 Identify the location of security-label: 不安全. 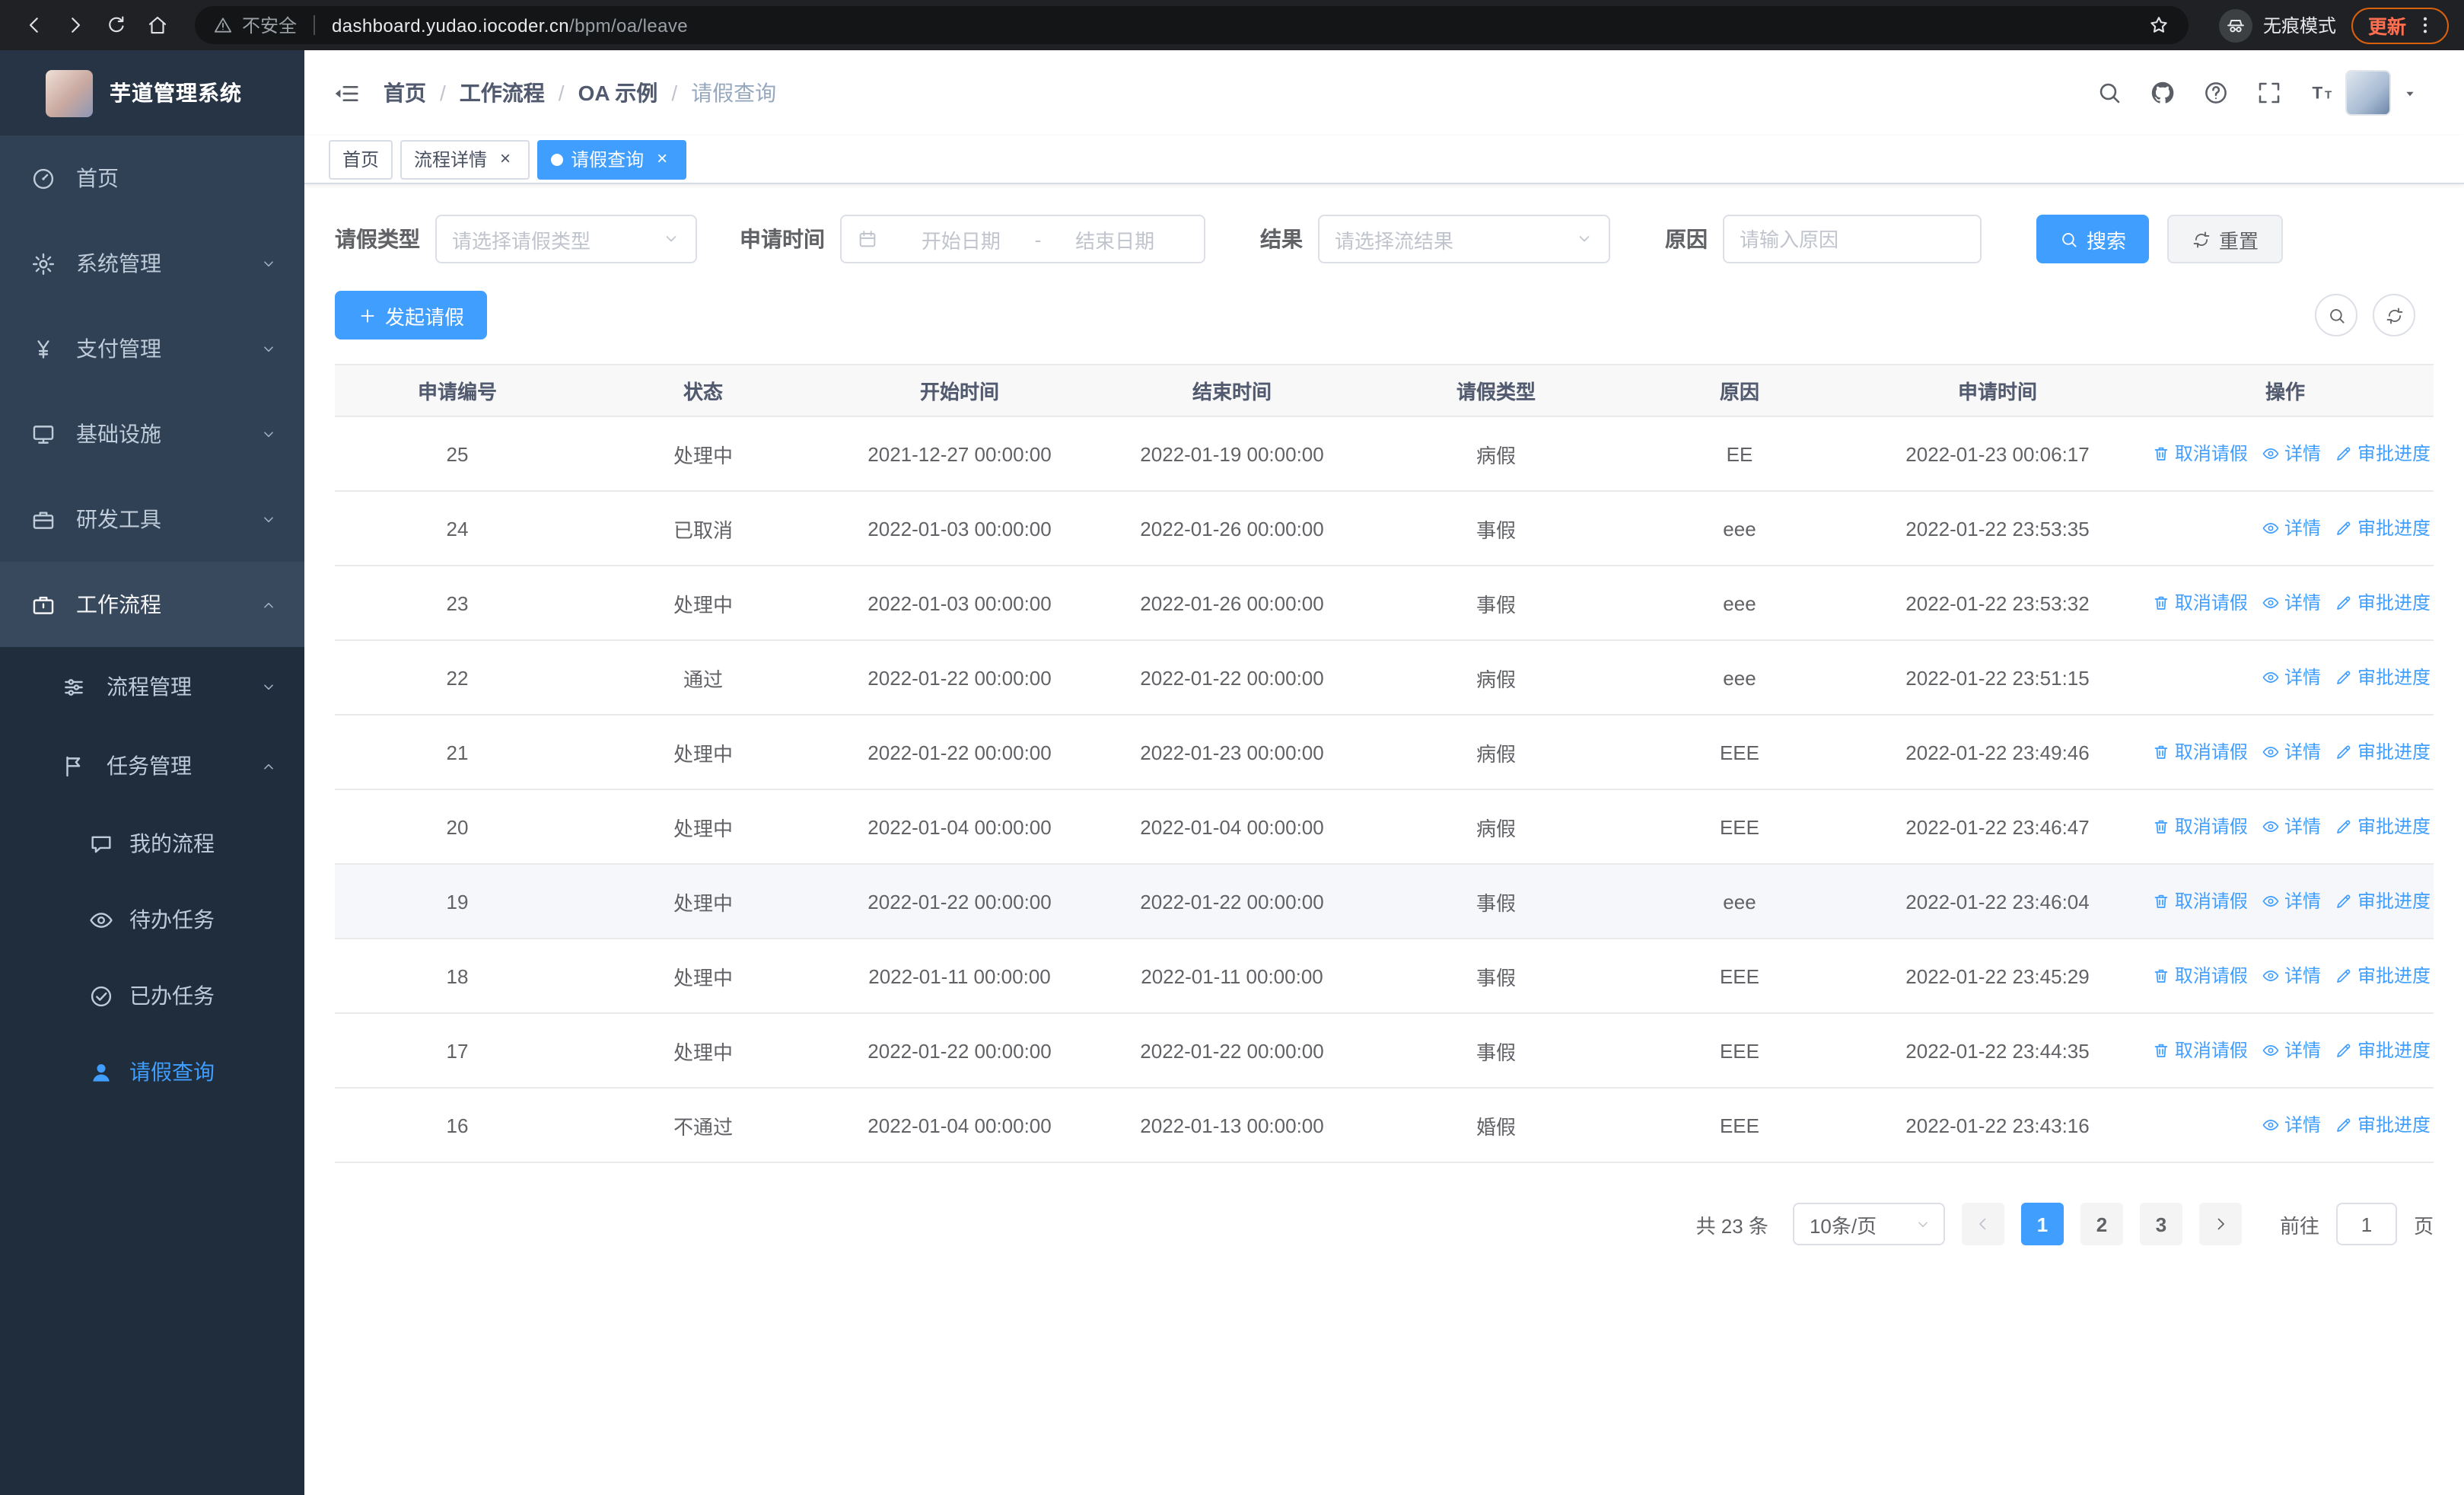
(269, 25).